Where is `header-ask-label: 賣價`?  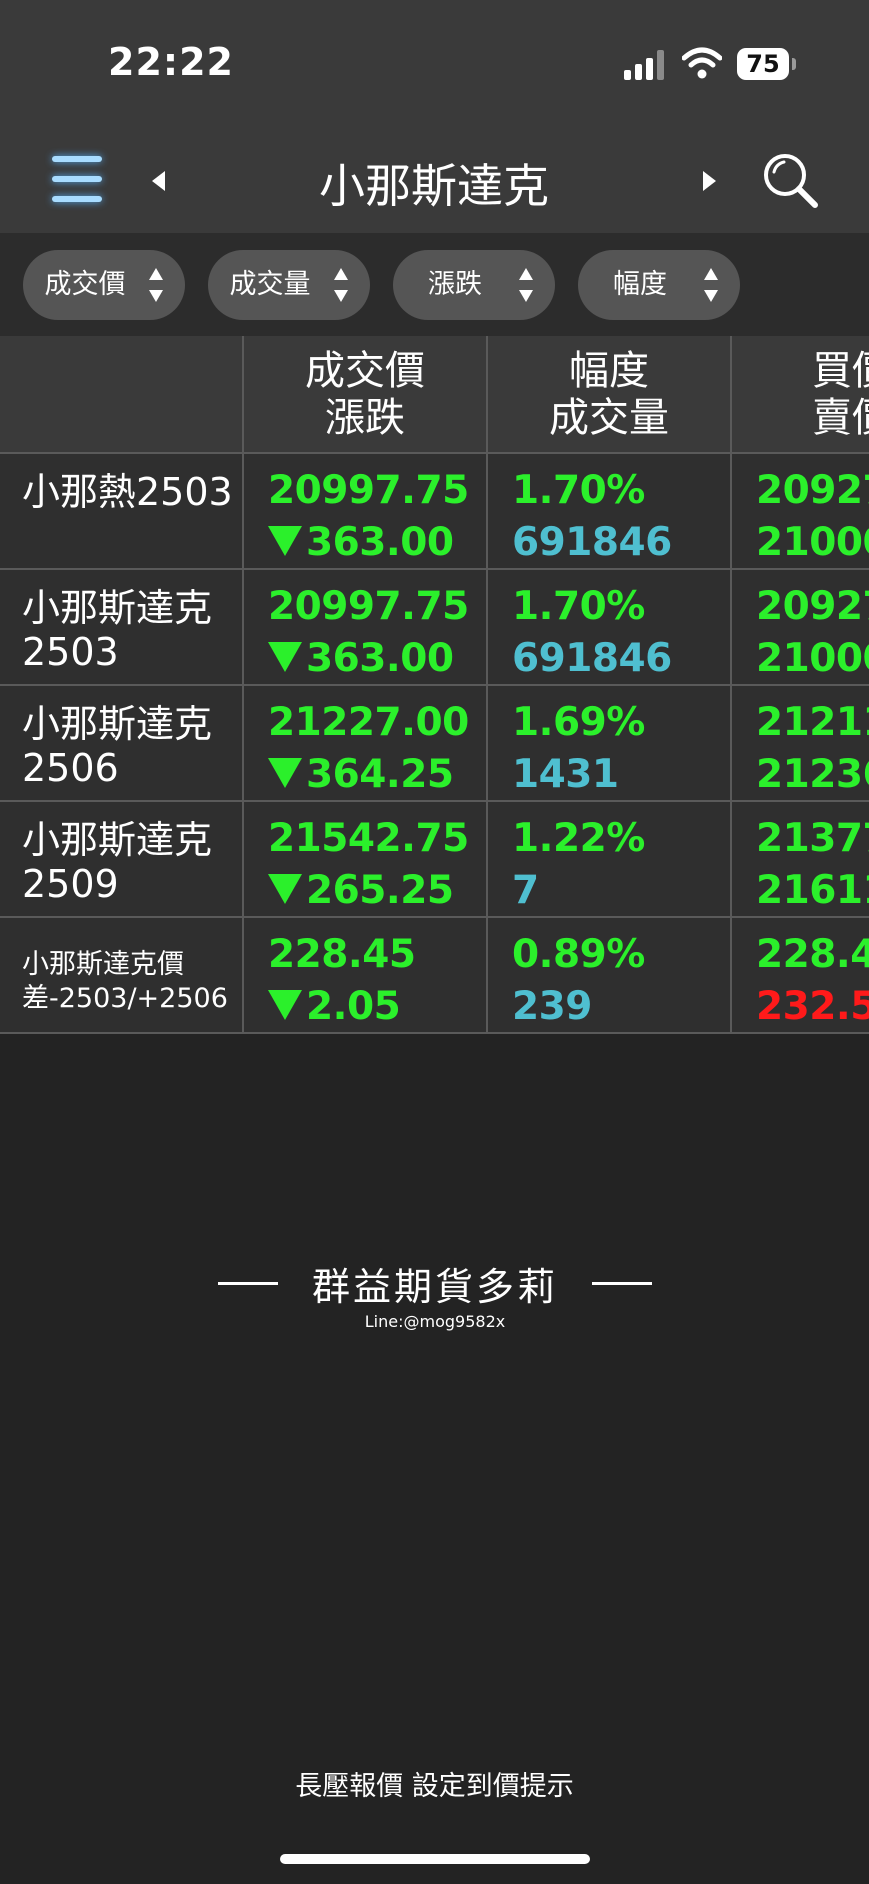 header-ask-label: 賣價 is located at coordinates (840, 418).